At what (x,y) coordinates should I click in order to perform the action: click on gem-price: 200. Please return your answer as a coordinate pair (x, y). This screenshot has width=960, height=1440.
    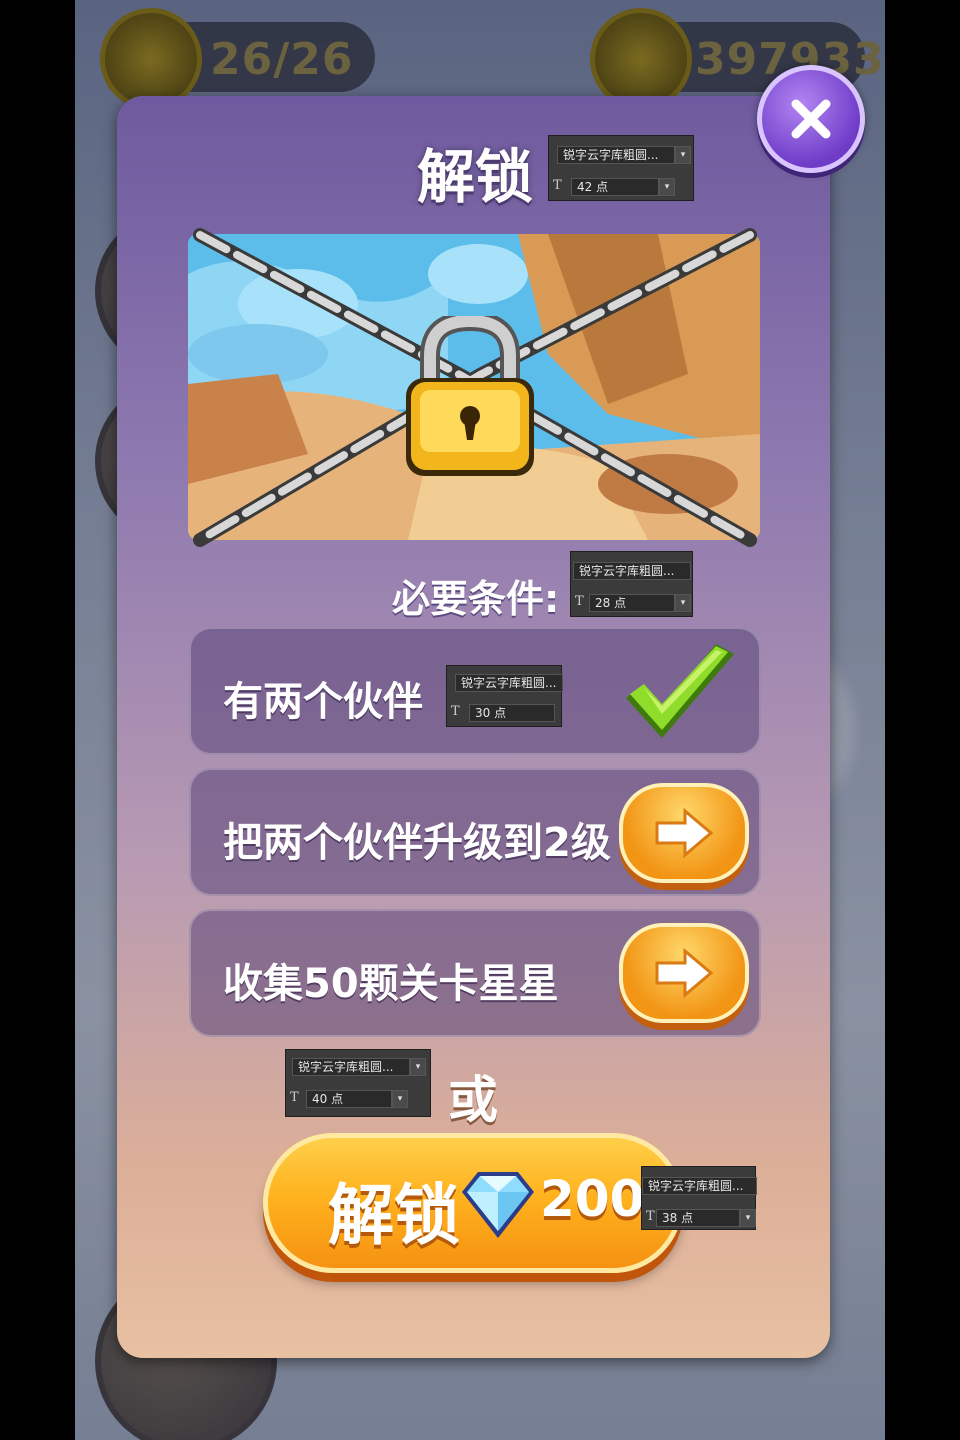
    Looking at the image, I should click on (592, 1199).